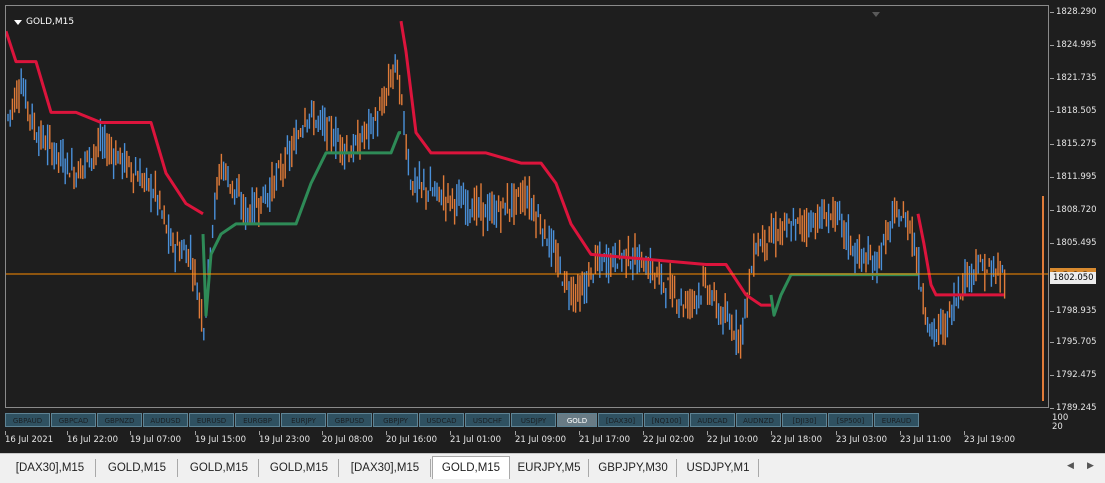  Describe the element at coordinates (411, 440) in the screenshot. I see `time-label: 20 Jul 16:00` at that location.